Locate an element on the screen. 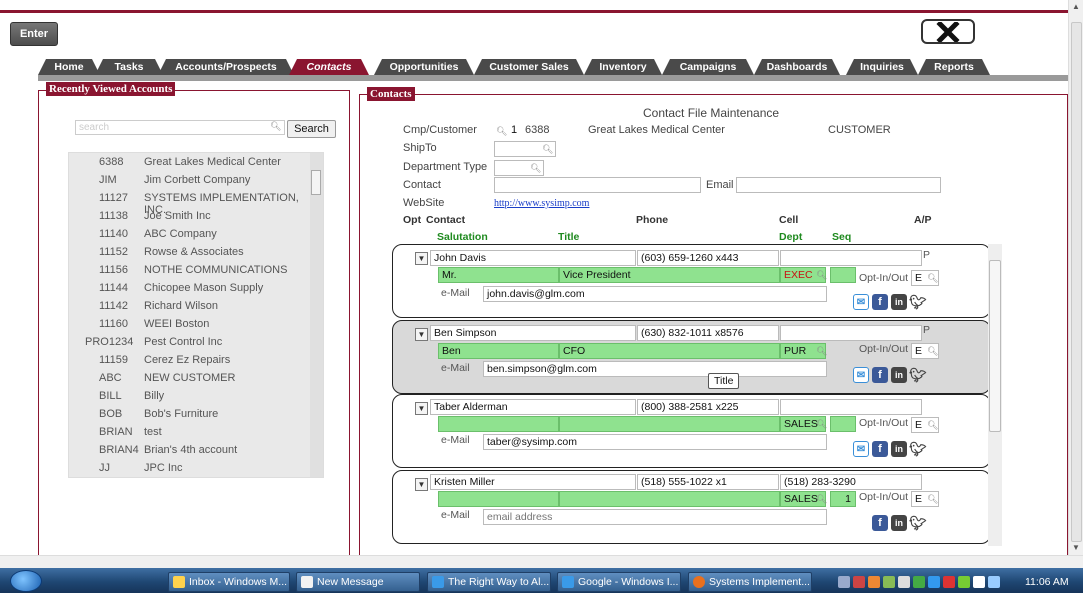 The image size is (1083, 593). title-field: Vice President is located at coordinates (669, 275).